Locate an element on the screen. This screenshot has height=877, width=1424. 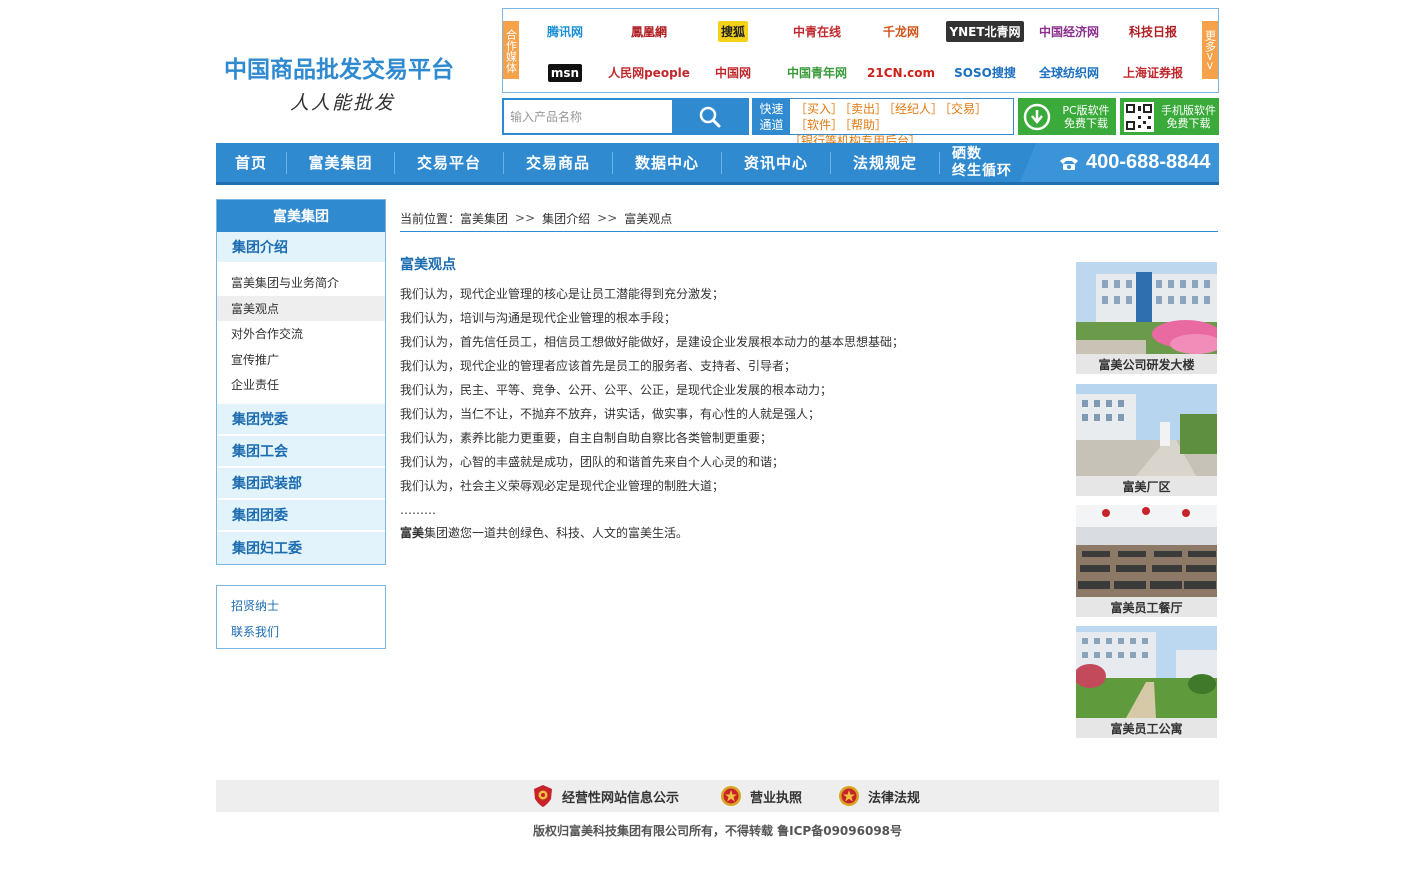
breadcrumb-item-group: 富美集团 is located at coordinates (484, 218).